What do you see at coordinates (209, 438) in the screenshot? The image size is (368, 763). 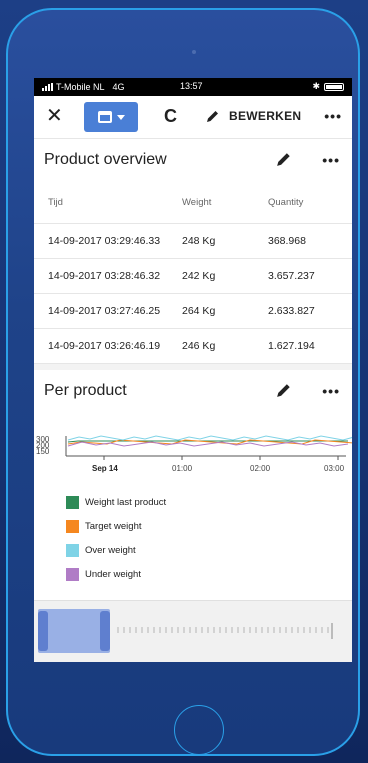 I see `series-line` at bounding box center [209, 438].